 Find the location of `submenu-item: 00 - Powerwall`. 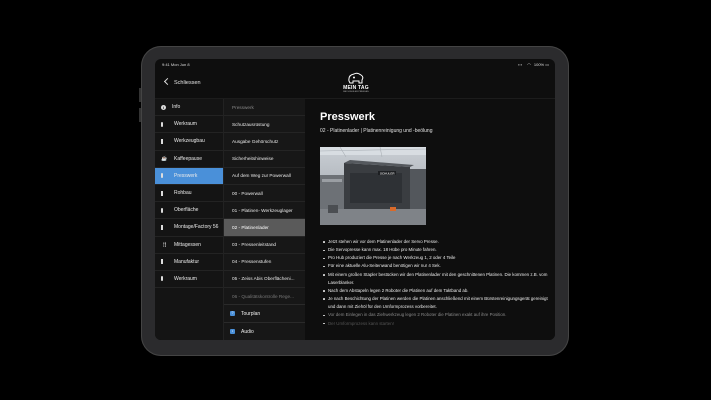

submenu-item: 00 - Powerwall is located at coordinates (264, 194).